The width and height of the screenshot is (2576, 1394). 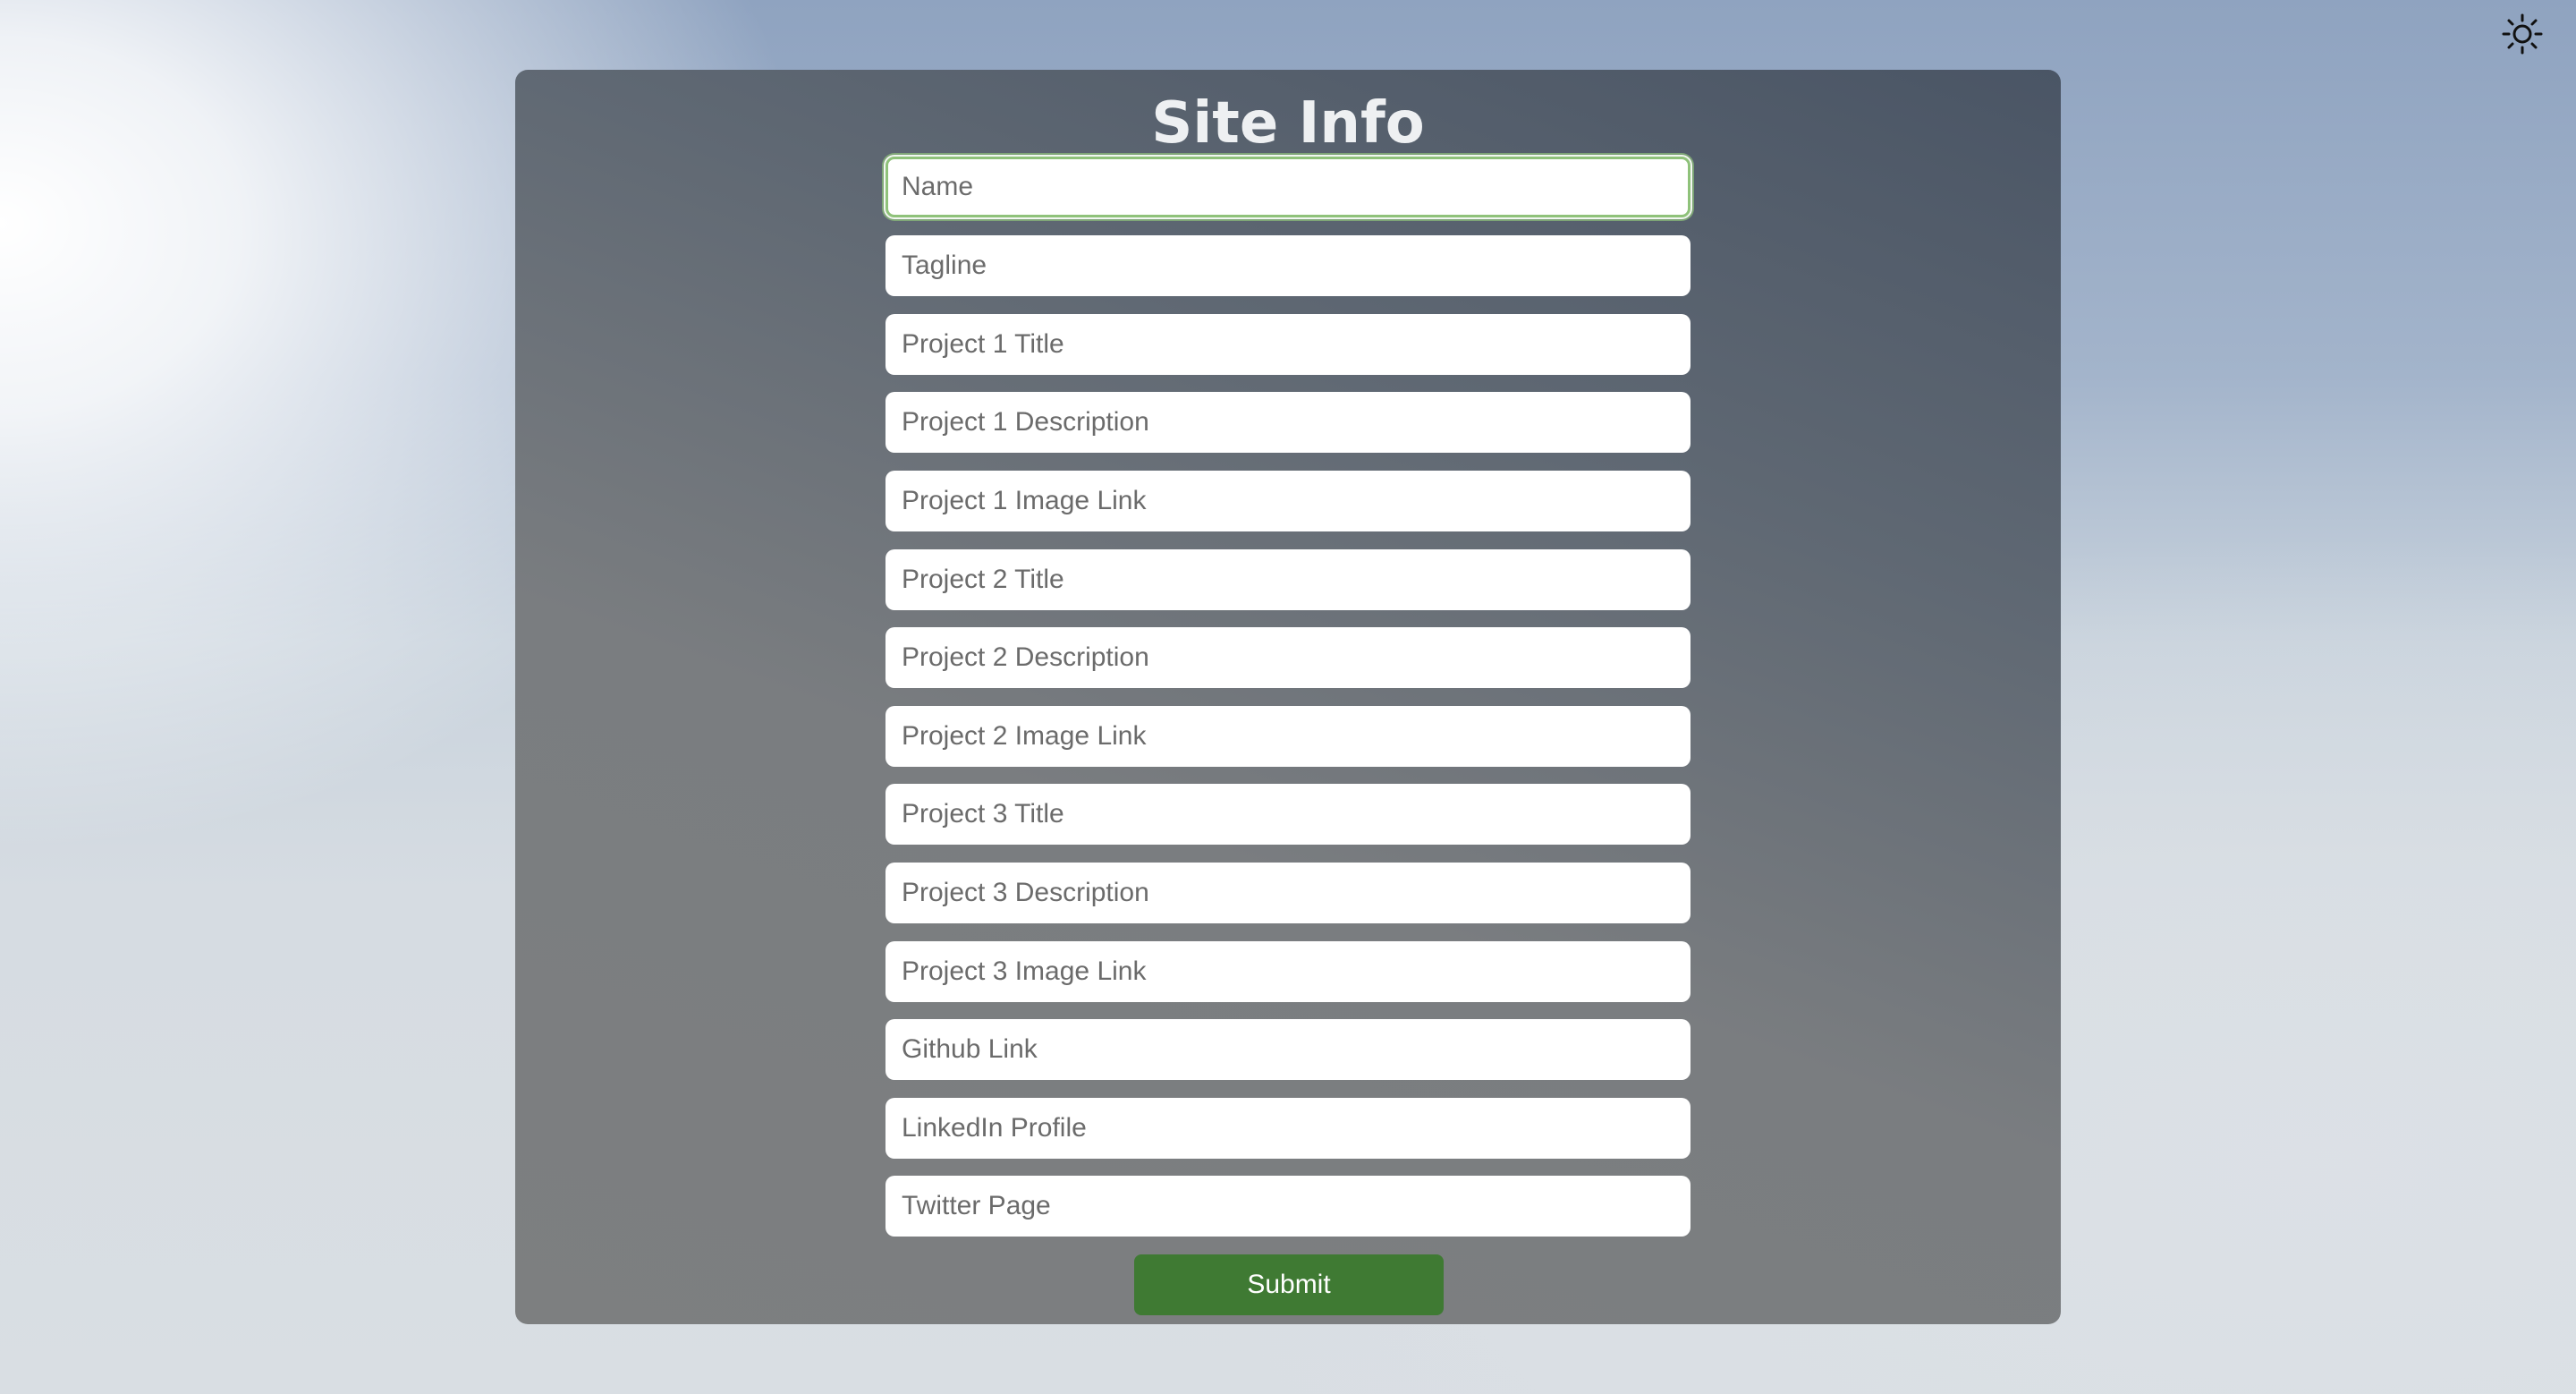 I want to click on theme-toggle-button, so click(x=2522, y=34).